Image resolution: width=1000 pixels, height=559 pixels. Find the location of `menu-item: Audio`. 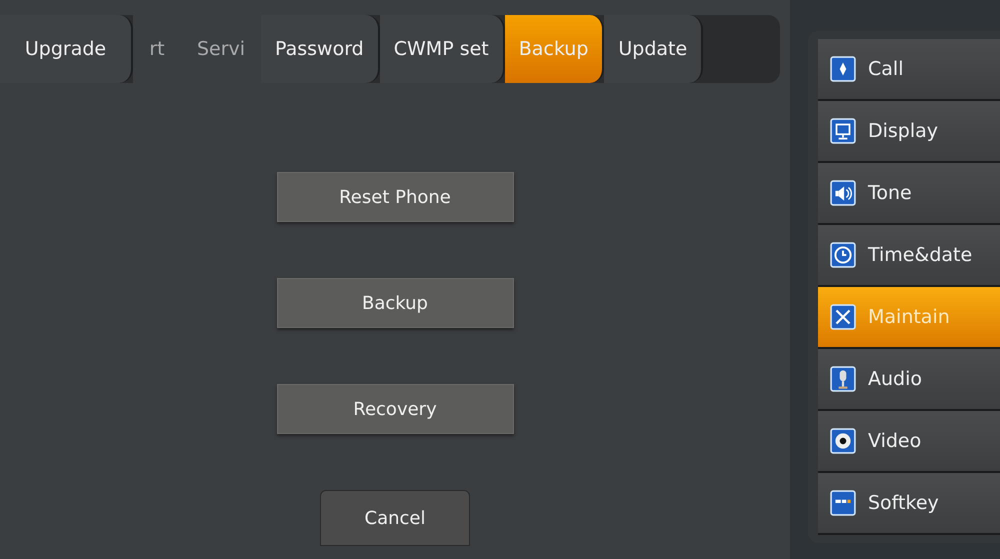

menu-item: Audio is located at coordinates (909, 380).